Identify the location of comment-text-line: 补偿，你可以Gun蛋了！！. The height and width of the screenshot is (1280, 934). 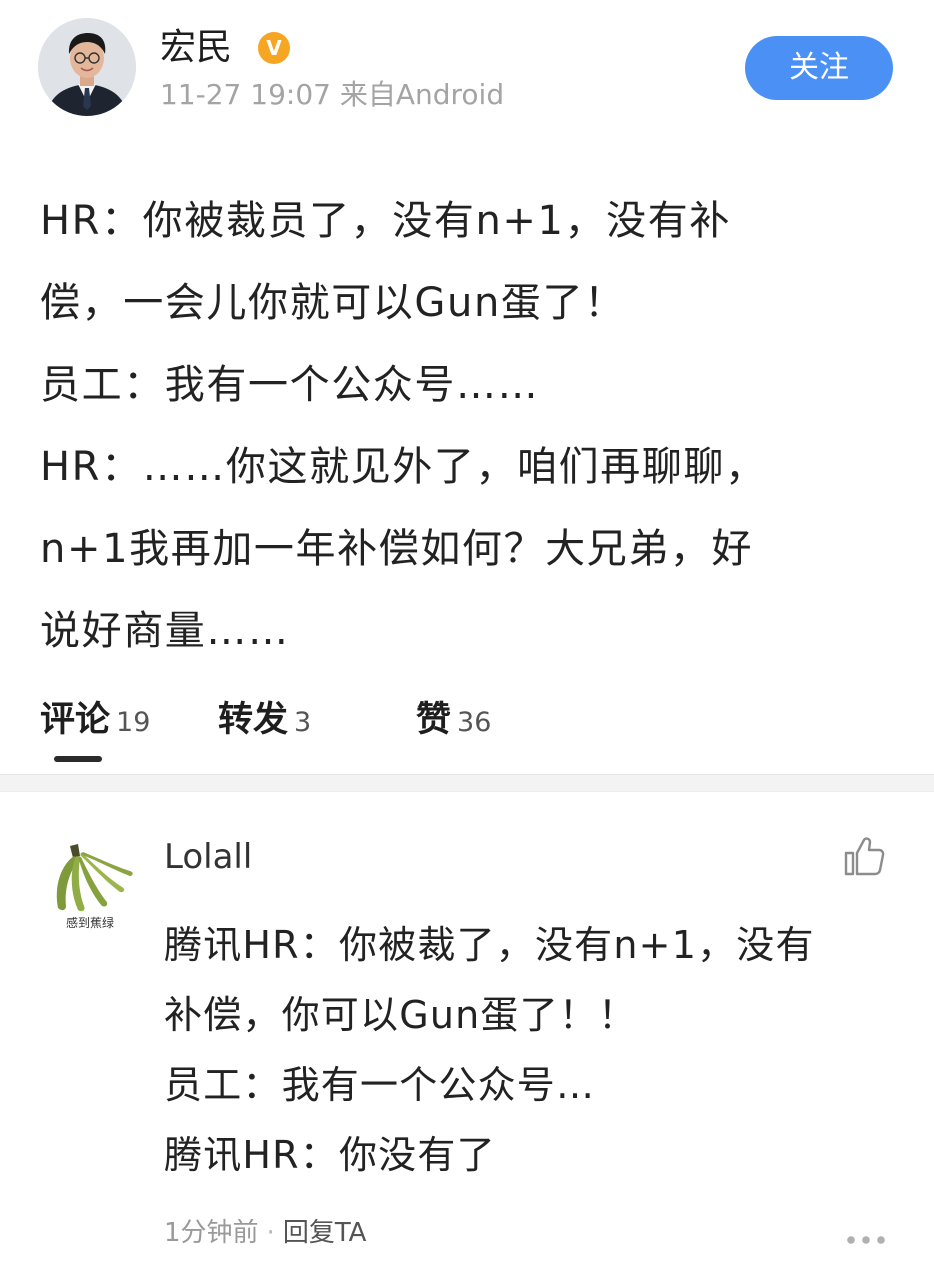
(401, 1015).